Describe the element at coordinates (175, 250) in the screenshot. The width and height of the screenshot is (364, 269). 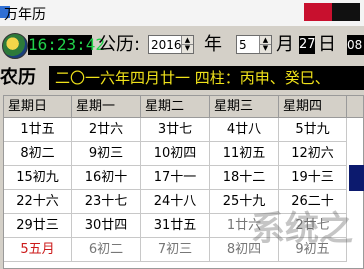
I see `day-cell-next-month: 7初三` at that location.